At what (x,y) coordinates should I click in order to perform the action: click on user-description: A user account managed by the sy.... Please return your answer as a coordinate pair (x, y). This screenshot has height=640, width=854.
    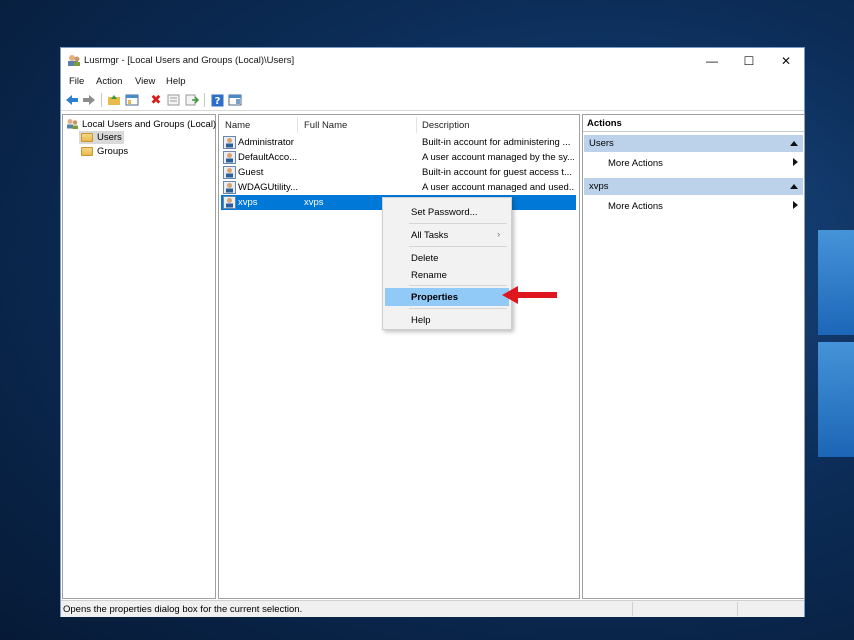
    Looking at the image, I should click on (498, 157).